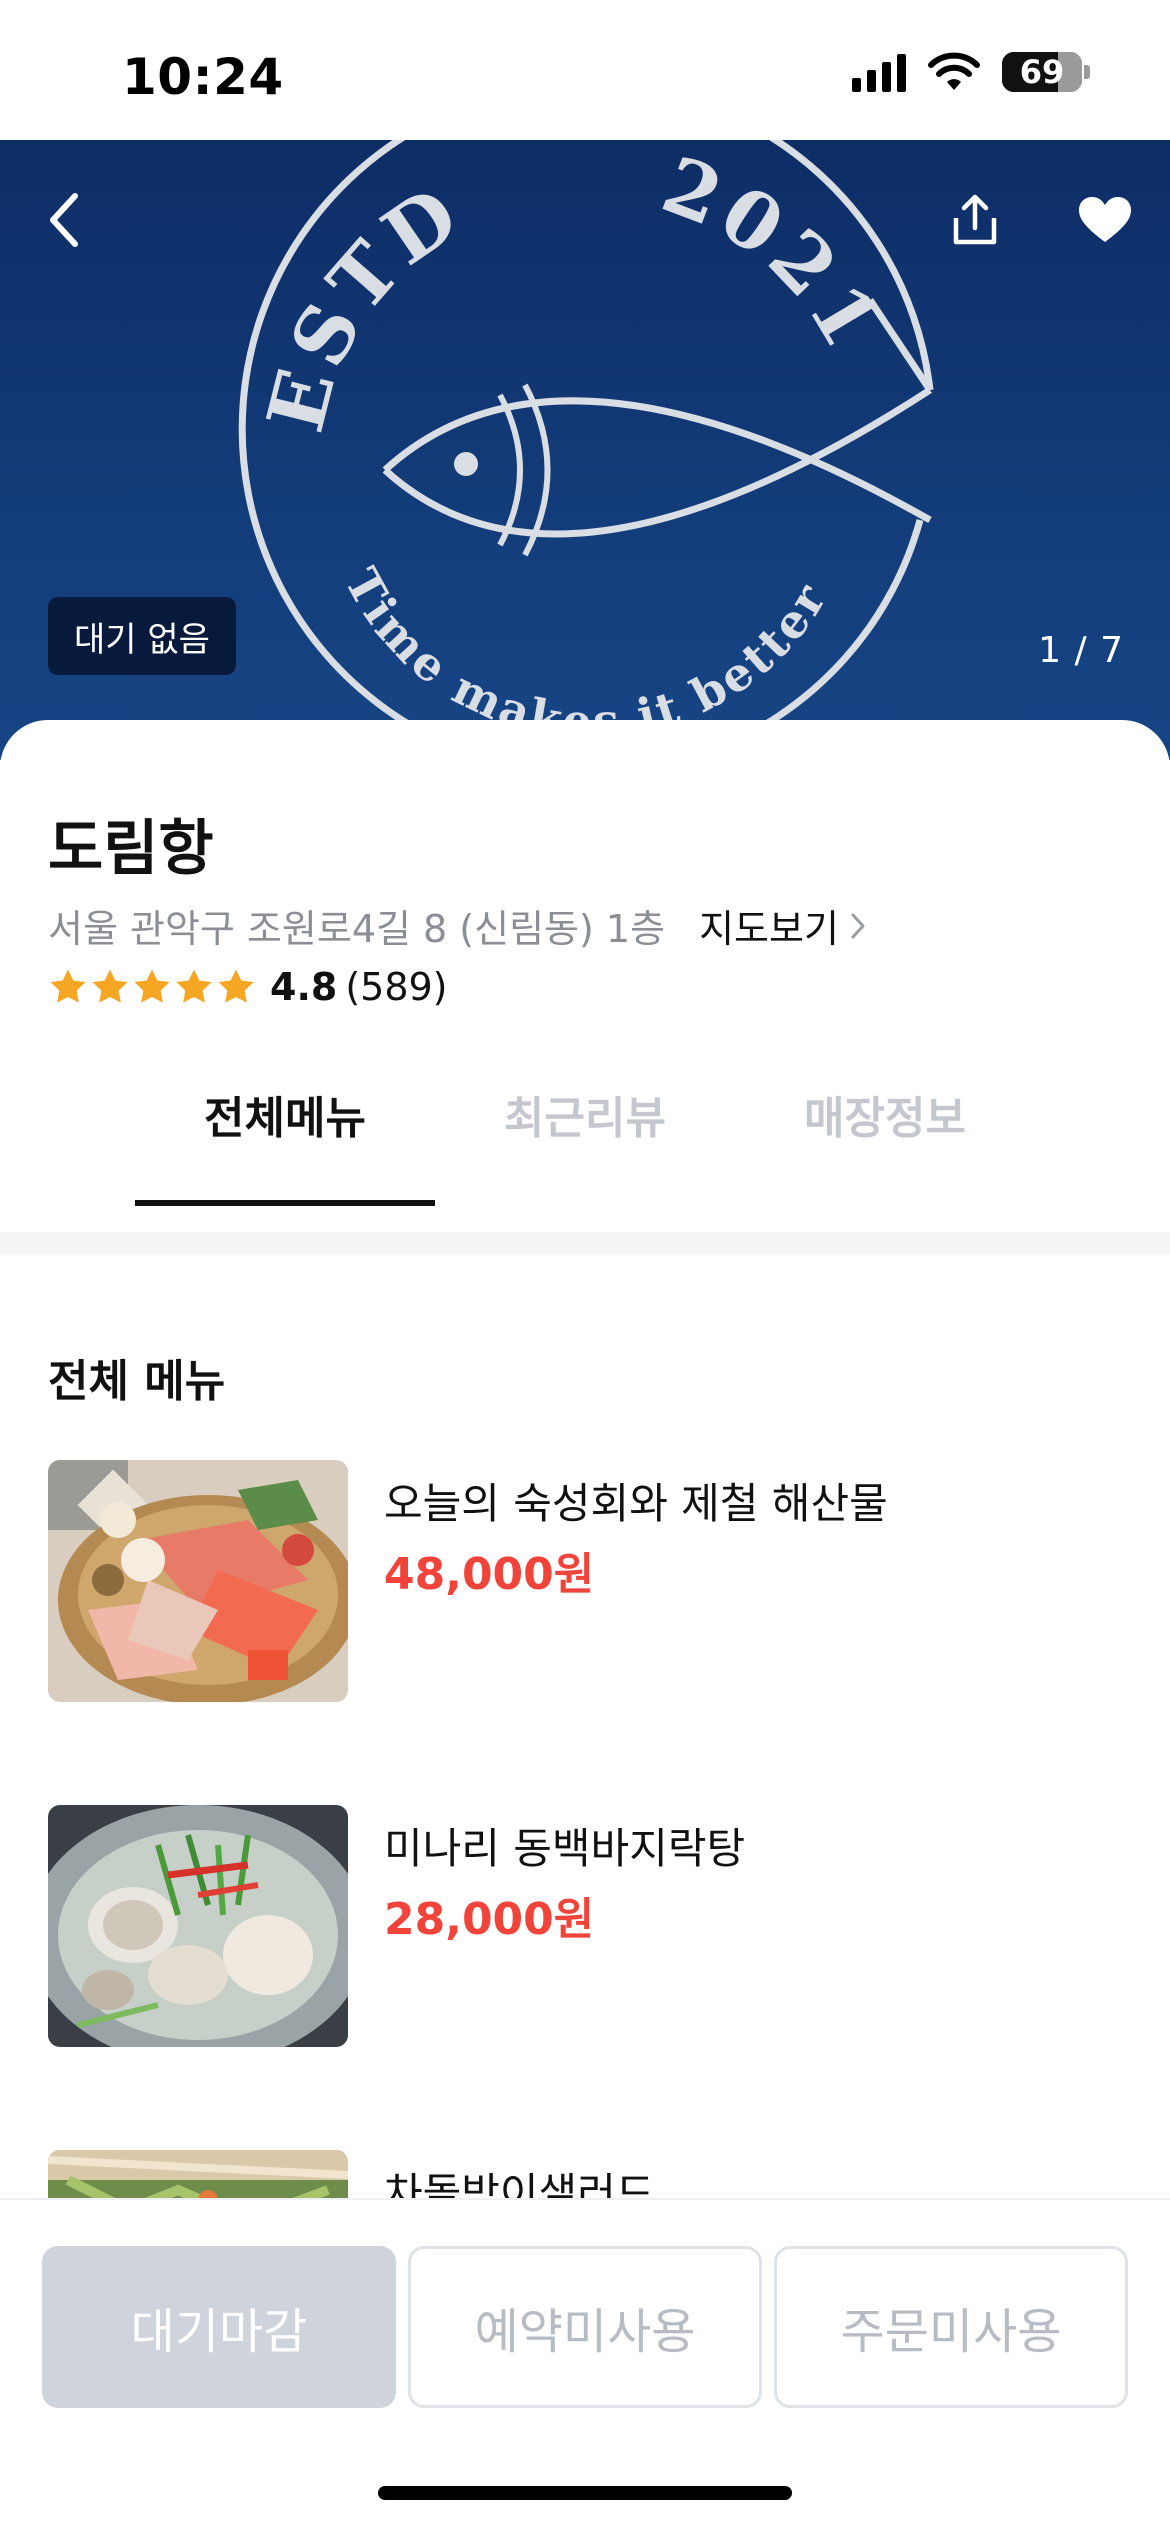 Image resolution: width=1170 pixels, height=2532 pixels. I want to click on battery-icon: 69, so click(1042, 72).